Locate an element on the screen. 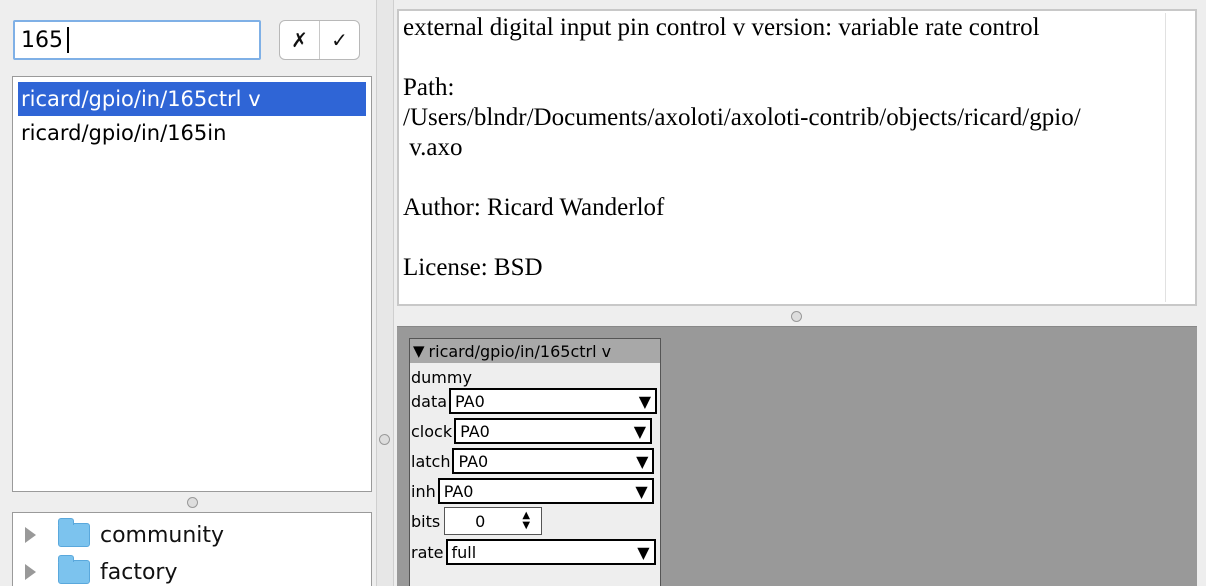 Image resolution: width=1206 pixels, height=586 pixels. rate-dropdown: full ▼ is located at coordinates (550, 552).